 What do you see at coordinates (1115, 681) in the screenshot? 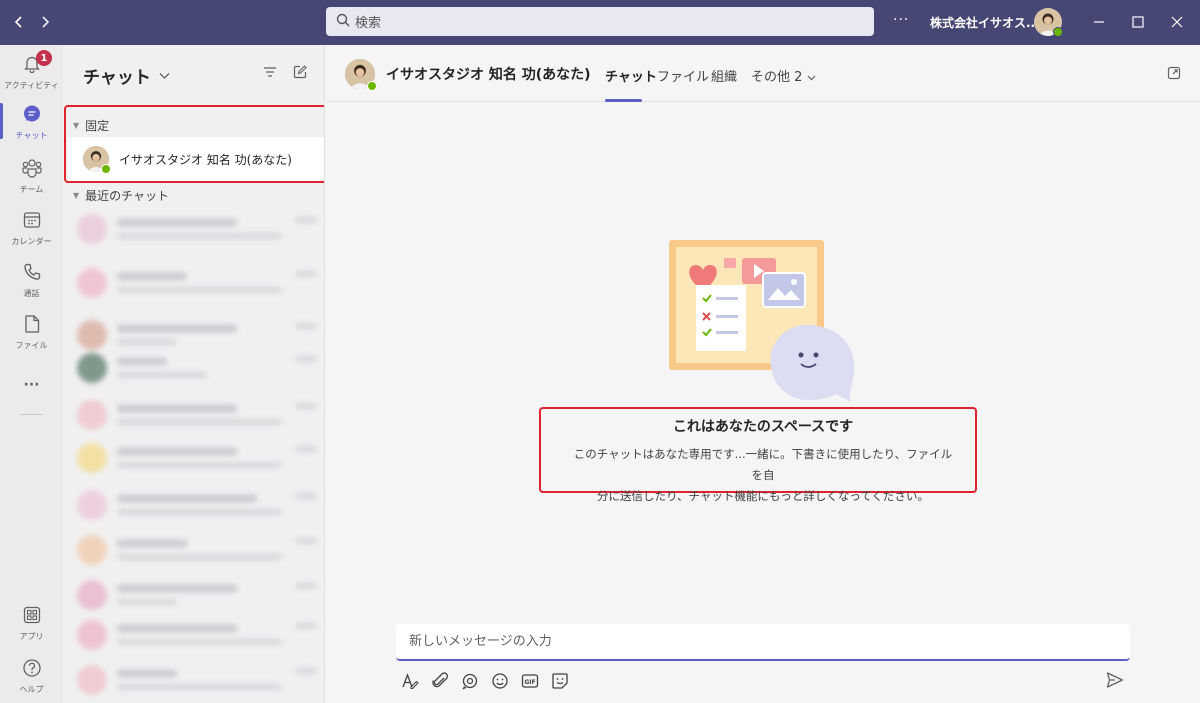
I see `send-icon` at bounding box center [1115, 681].